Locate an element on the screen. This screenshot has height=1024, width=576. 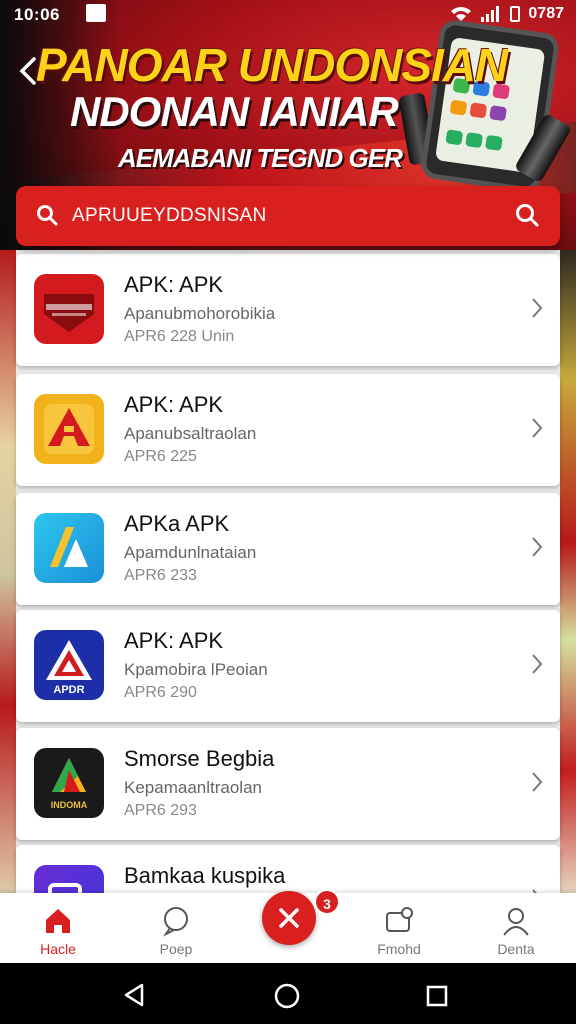
bottom-nav: Hacle Poep 3 Fmohd Denta is located at coordinates (288, 926).